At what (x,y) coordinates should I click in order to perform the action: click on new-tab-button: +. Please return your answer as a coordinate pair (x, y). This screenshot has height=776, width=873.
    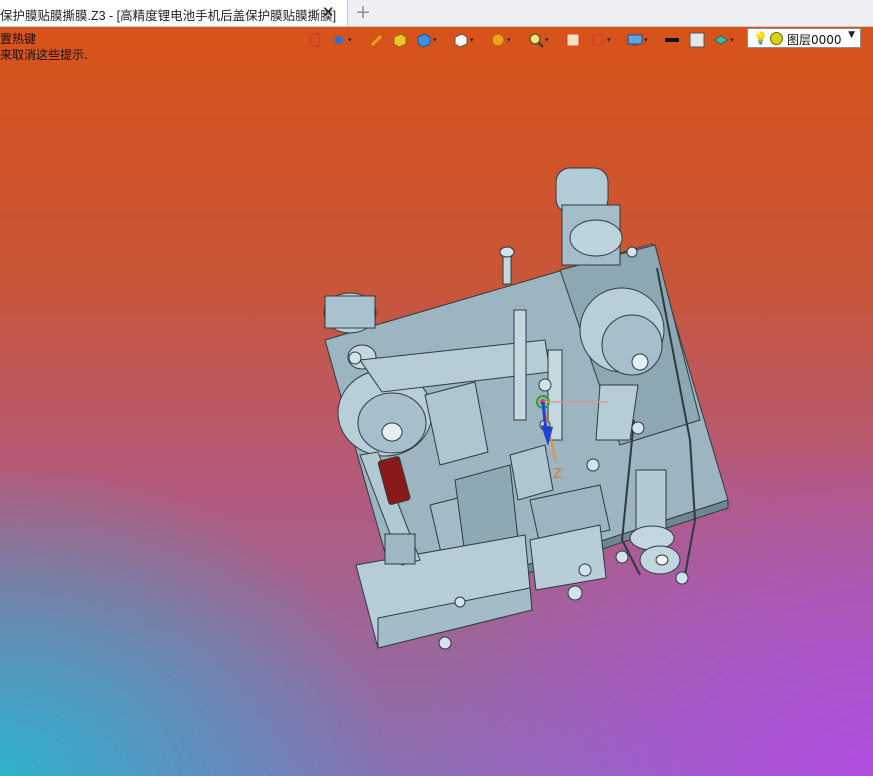
    Looking at the image, I should click on (363, 12).